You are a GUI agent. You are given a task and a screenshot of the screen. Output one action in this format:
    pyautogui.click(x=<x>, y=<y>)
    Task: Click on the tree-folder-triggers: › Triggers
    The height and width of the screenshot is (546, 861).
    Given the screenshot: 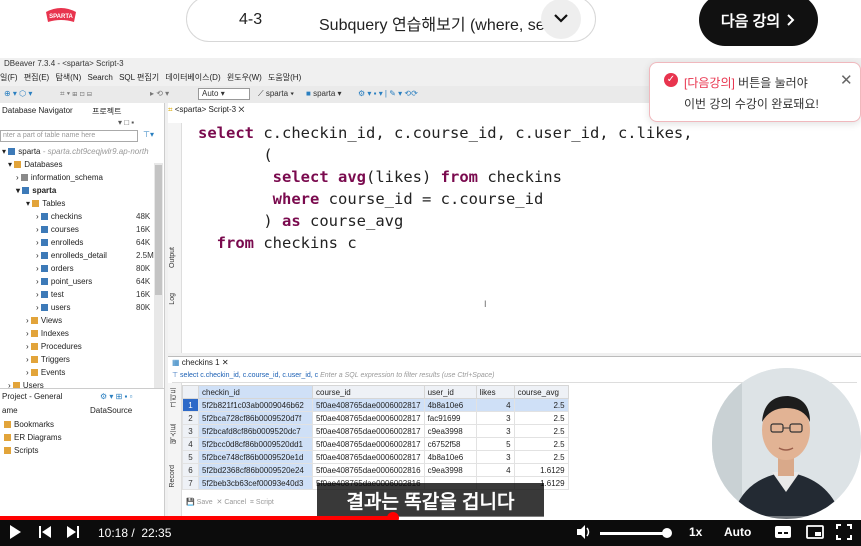 What is the action you would take?
    pyautogui.click(x=48, y=359)
    